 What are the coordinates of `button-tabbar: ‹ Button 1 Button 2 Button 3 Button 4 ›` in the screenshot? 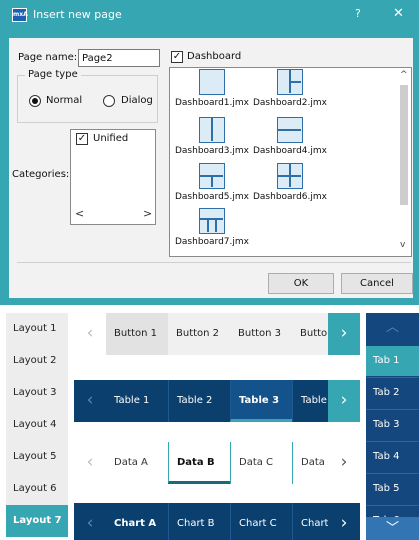 It's located at (217, 334).